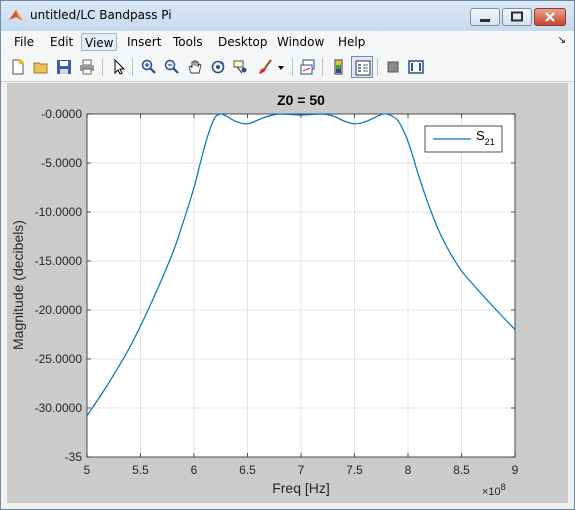 This screenshot has width=575, height=510. I want to click on zoom-in-button, so click(149, 67).